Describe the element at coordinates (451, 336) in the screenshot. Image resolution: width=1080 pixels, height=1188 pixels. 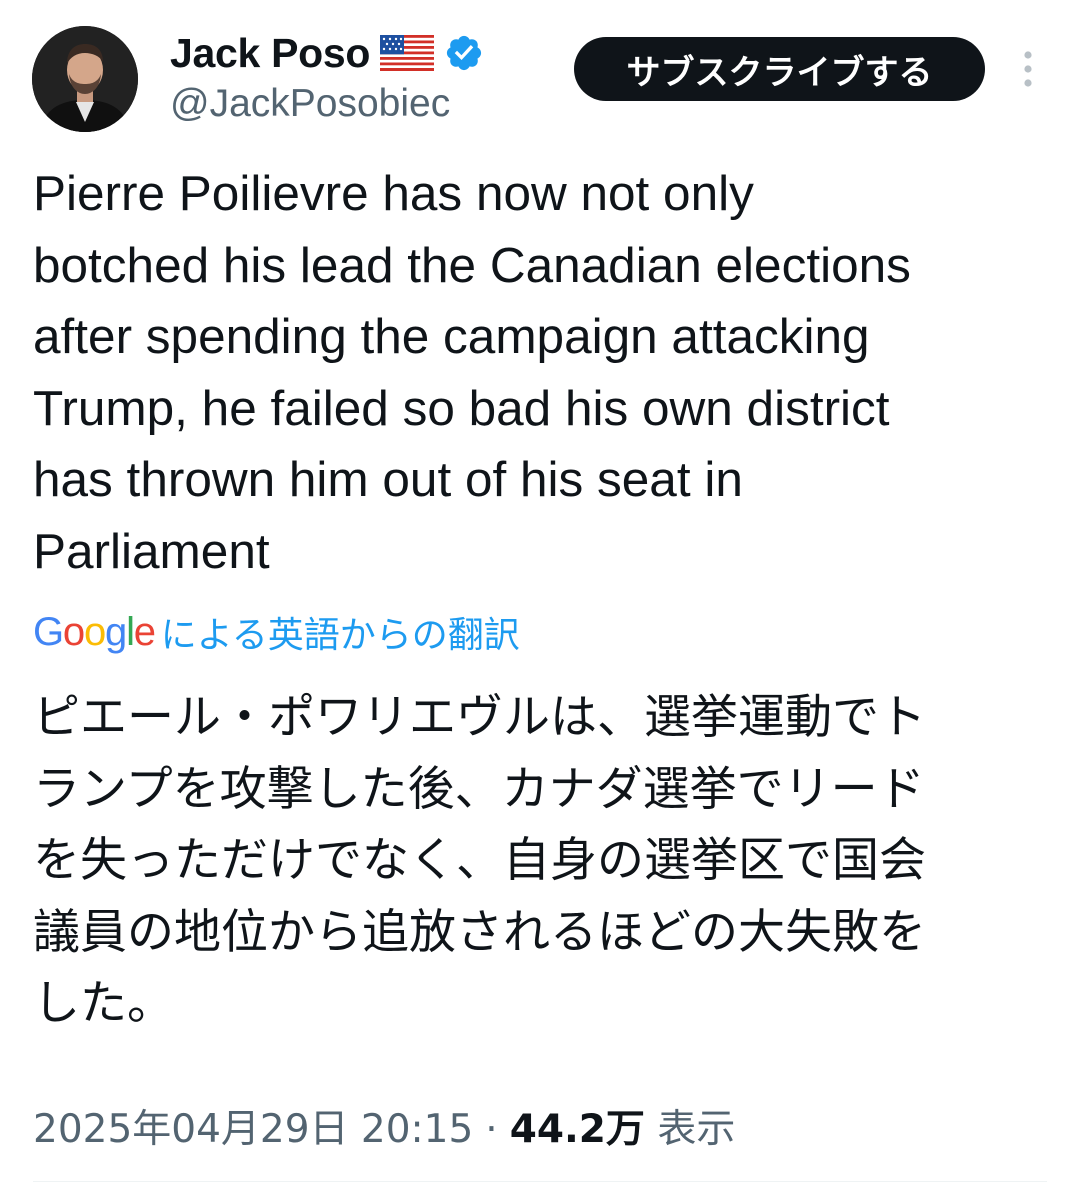
I see `tweet-text-line: after spending the campaign attacking` at that location.